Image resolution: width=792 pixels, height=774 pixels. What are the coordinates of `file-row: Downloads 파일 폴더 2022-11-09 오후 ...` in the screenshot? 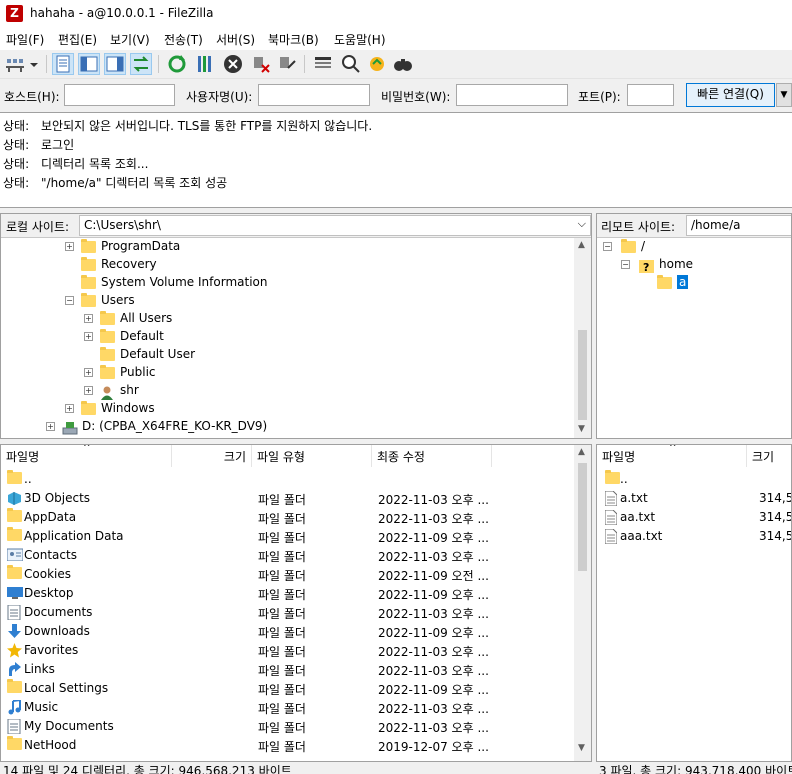 It's located at (287, 631).